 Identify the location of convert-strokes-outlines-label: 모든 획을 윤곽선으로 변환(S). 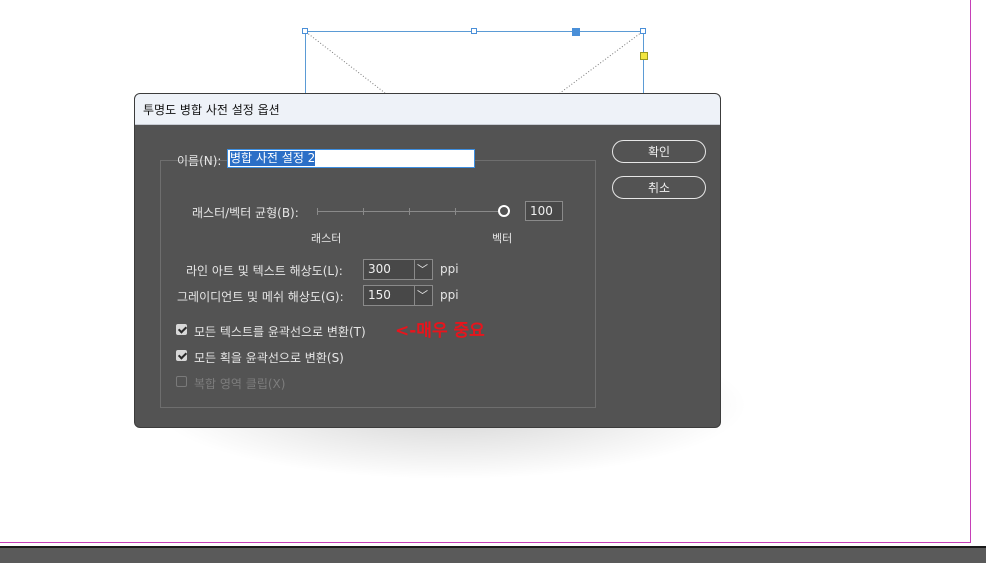
(269, 357).